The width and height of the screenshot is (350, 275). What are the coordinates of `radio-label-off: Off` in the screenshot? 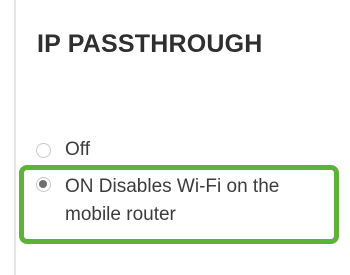 It's located at (77, 149).